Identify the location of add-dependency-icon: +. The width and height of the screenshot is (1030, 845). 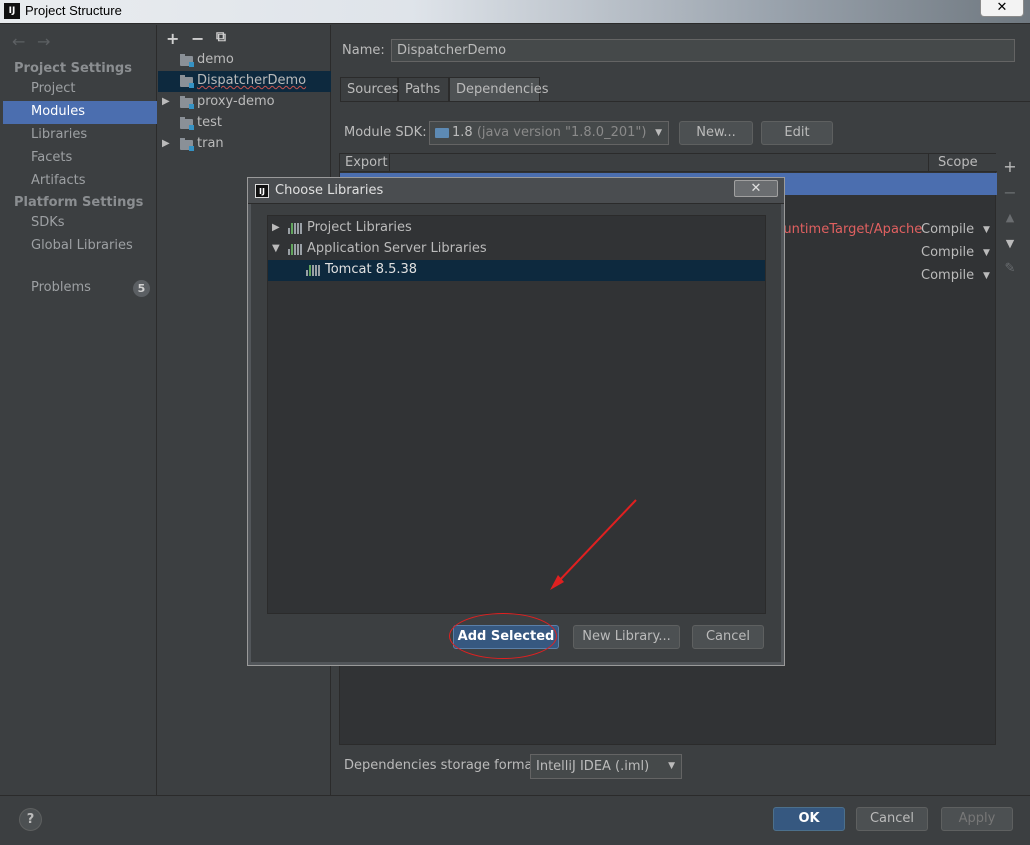
(1010, 166).